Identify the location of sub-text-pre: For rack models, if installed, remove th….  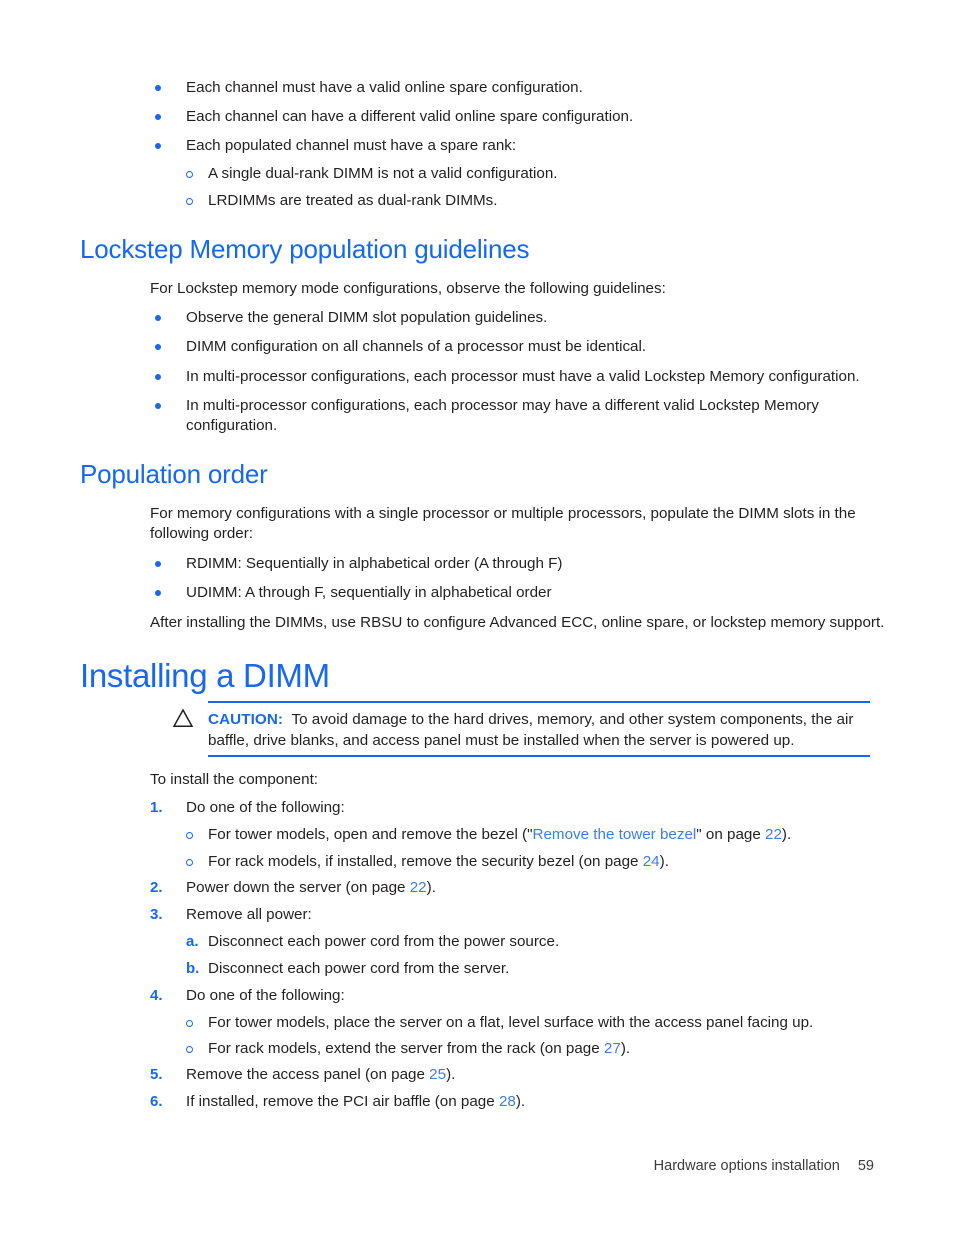
(425, 861).